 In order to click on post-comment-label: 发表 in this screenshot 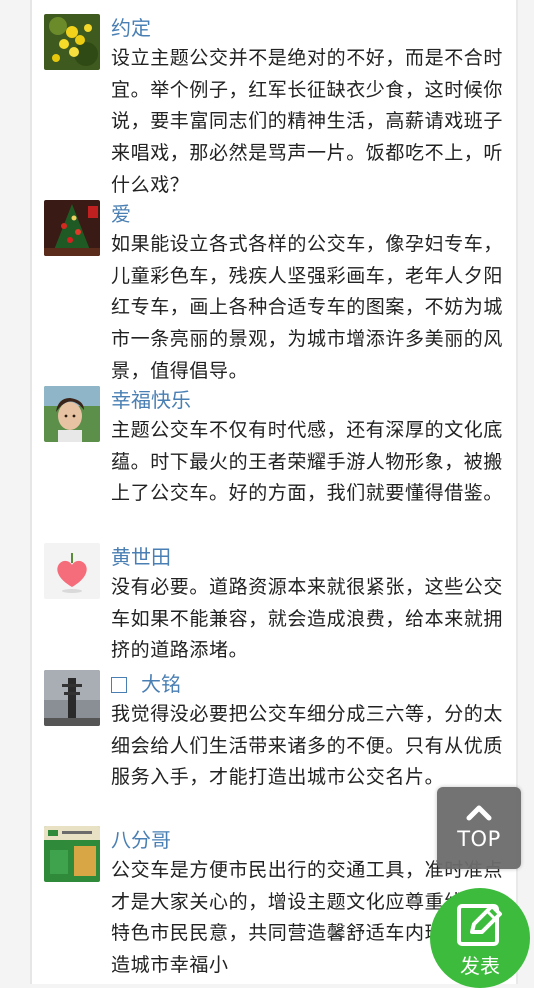, I will do `click(480, 966)`.